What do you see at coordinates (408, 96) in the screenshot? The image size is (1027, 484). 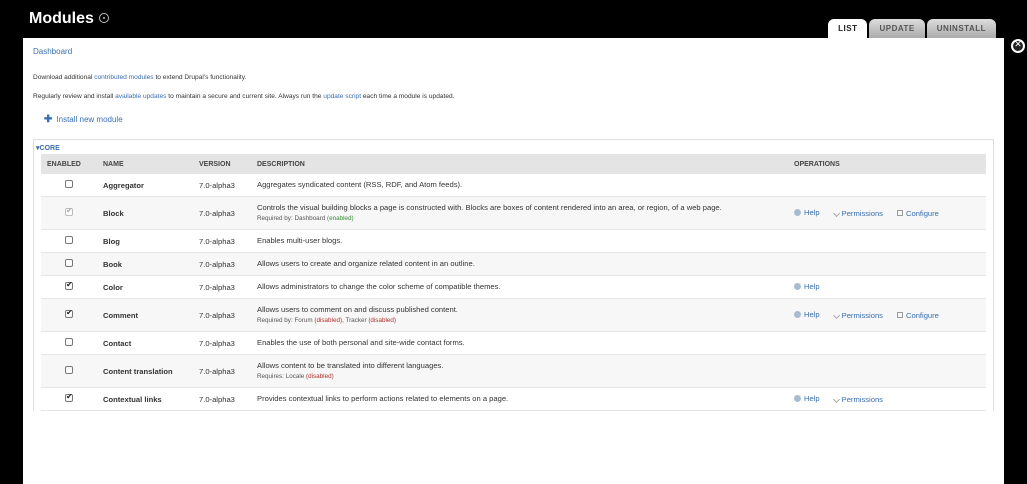 I see `help-text: each time a module is updated.` at bounding box center [408, 96].